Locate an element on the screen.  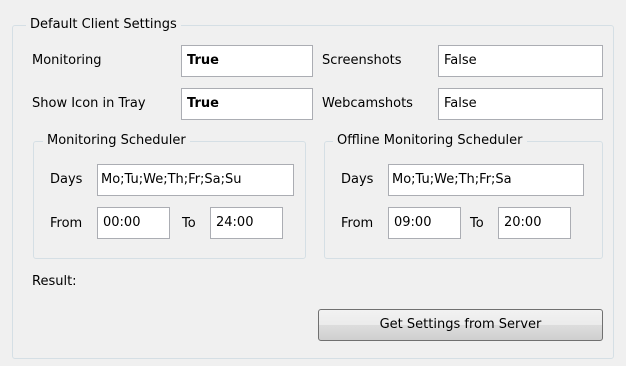
monitoring-from-label: From is located at coordinates (66, 223).